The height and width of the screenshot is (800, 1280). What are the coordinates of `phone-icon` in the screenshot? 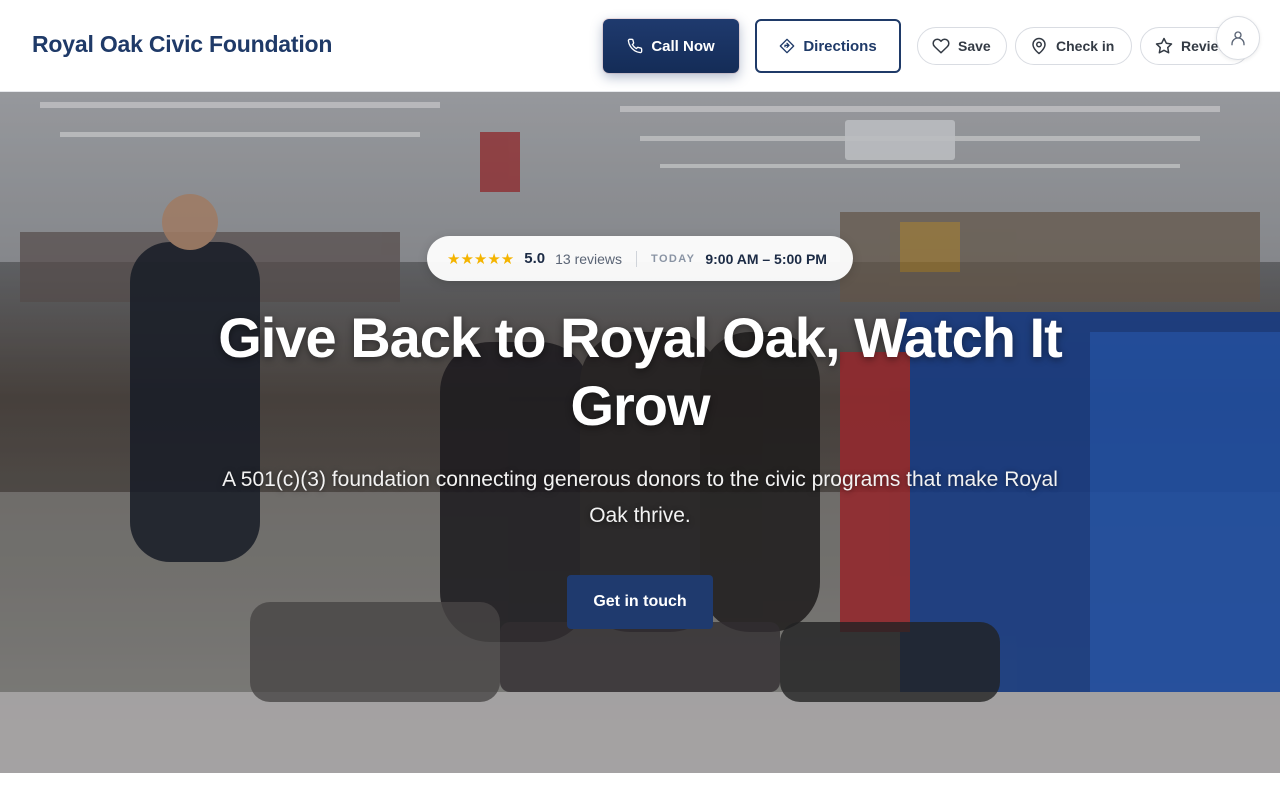 It's located at (635, 46).